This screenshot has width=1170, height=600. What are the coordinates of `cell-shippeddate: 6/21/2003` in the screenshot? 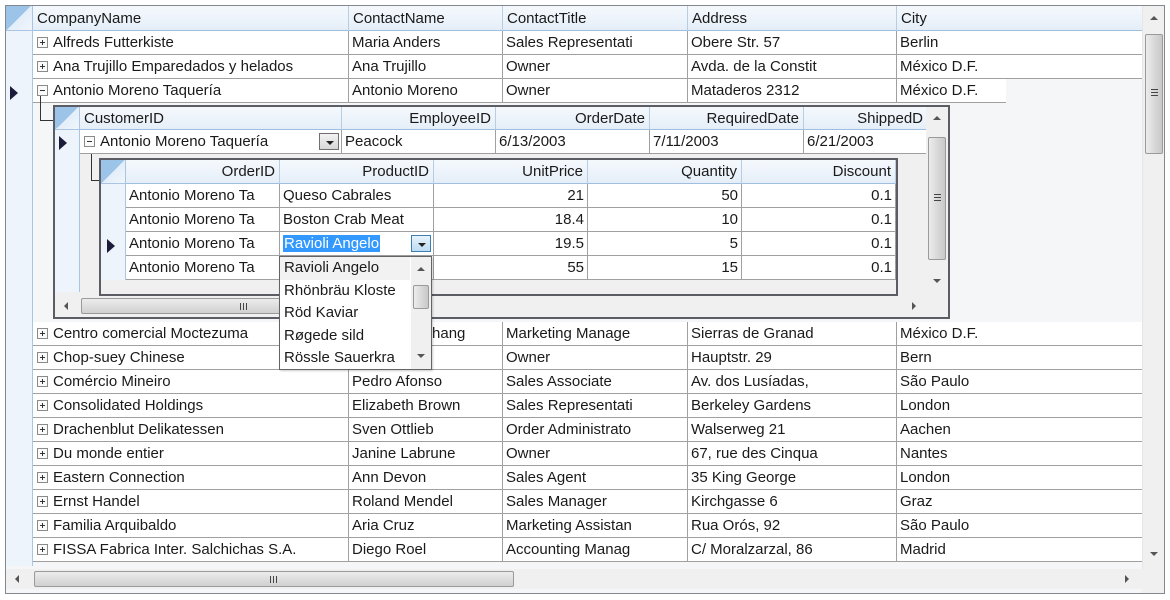 It's located at (866, 142).